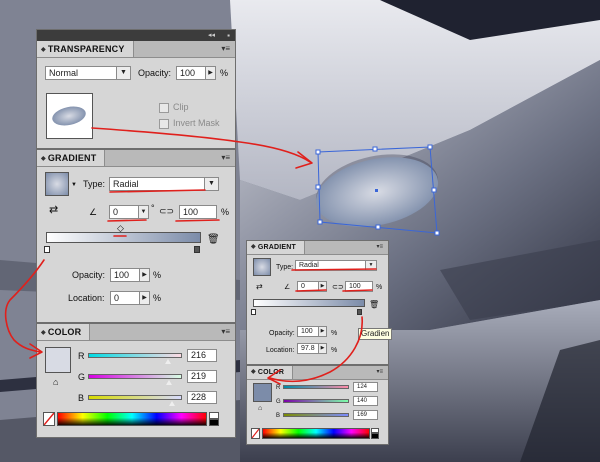  I want to click on opacity-field: 100 ▶, so click(196, 73).